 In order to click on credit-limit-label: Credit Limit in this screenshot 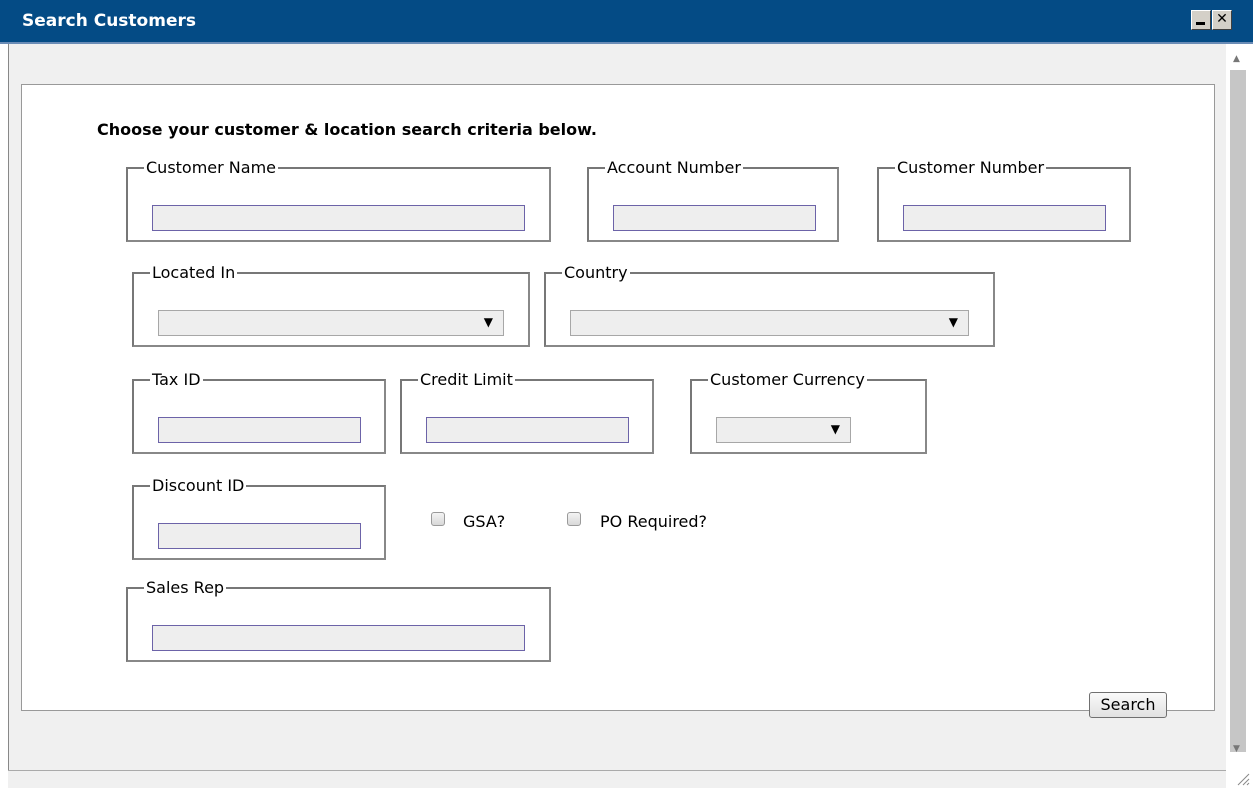, I will do `click(466, 379)`.